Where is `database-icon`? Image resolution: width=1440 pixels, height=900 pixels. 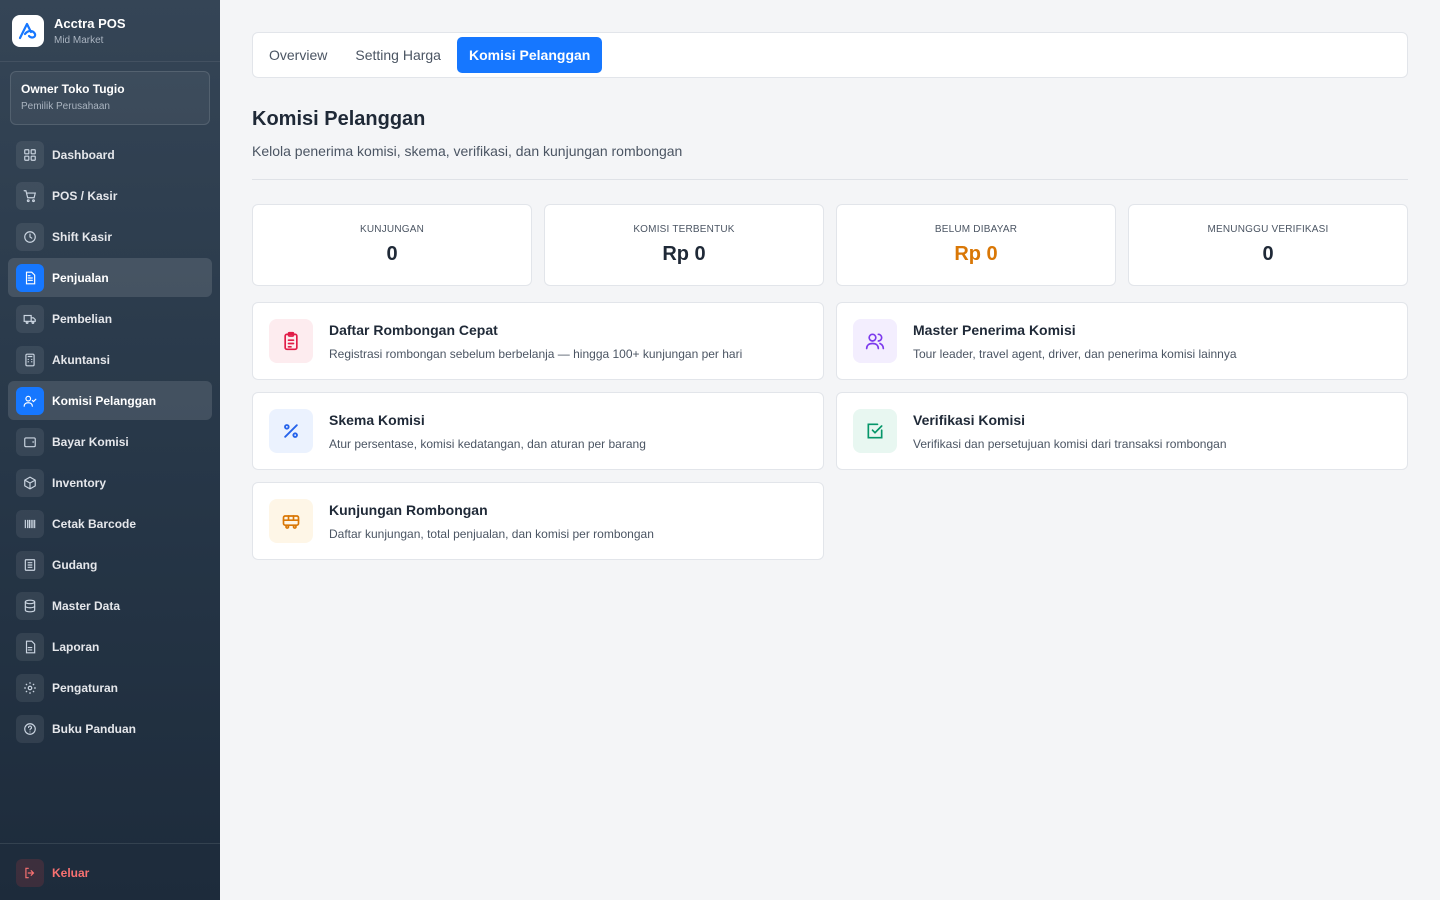 database-icon is located at coordinates (30, 605).